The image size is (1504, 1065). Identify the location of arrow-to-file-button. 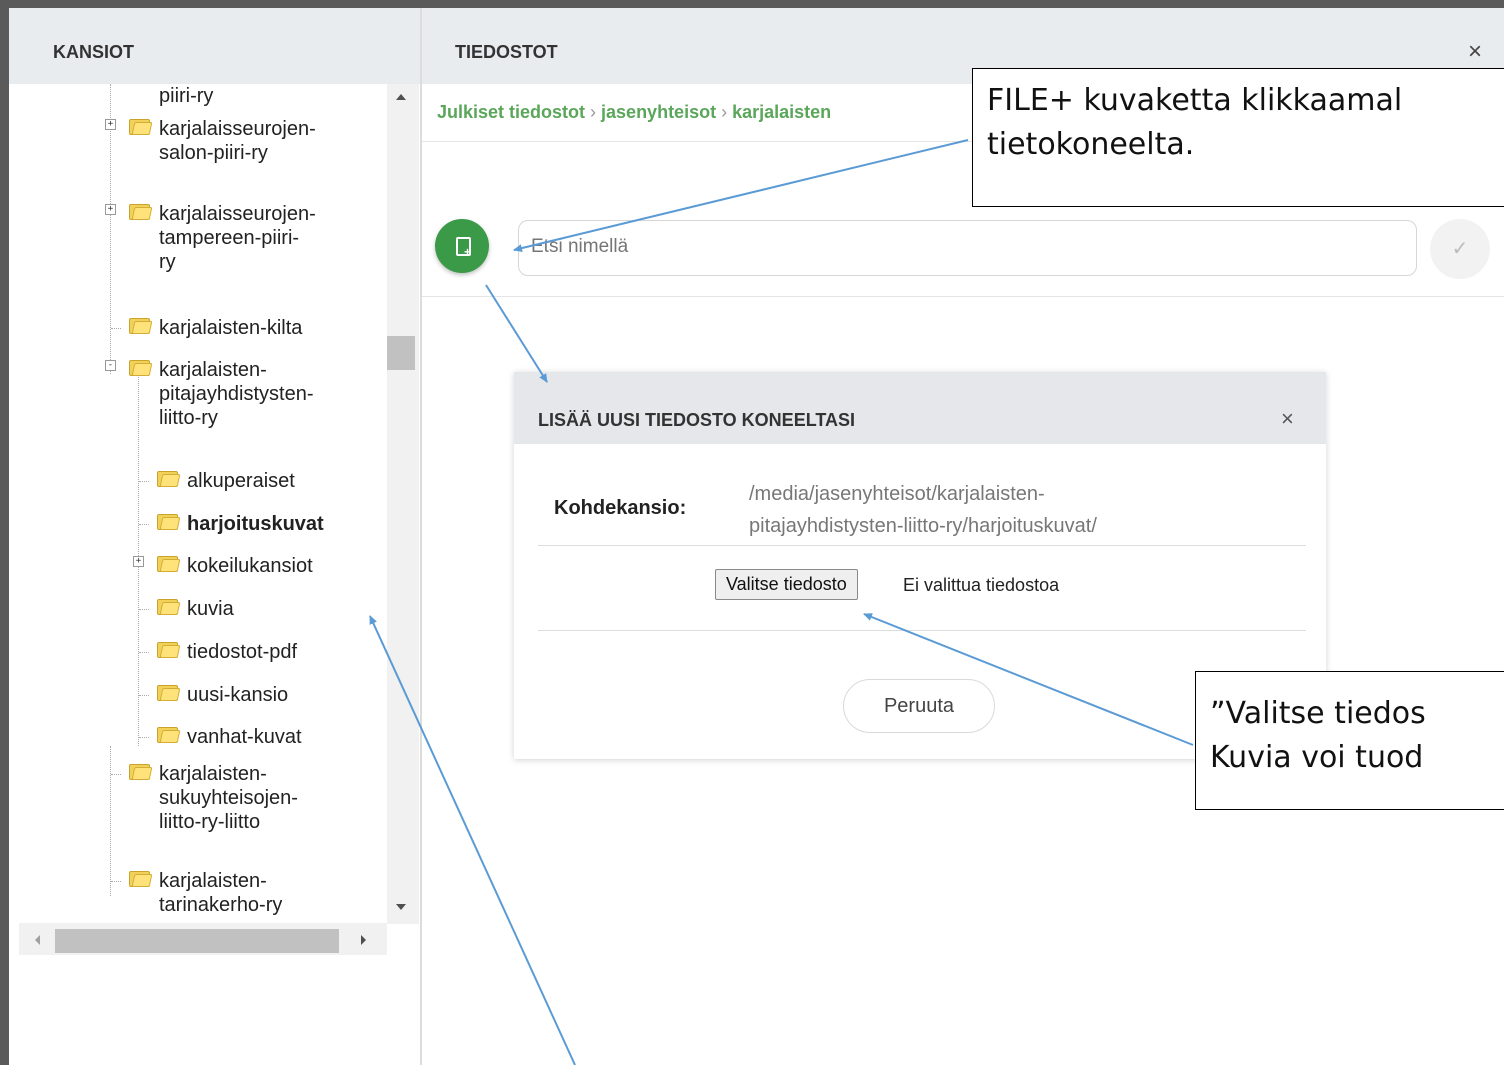
(1028, 679).